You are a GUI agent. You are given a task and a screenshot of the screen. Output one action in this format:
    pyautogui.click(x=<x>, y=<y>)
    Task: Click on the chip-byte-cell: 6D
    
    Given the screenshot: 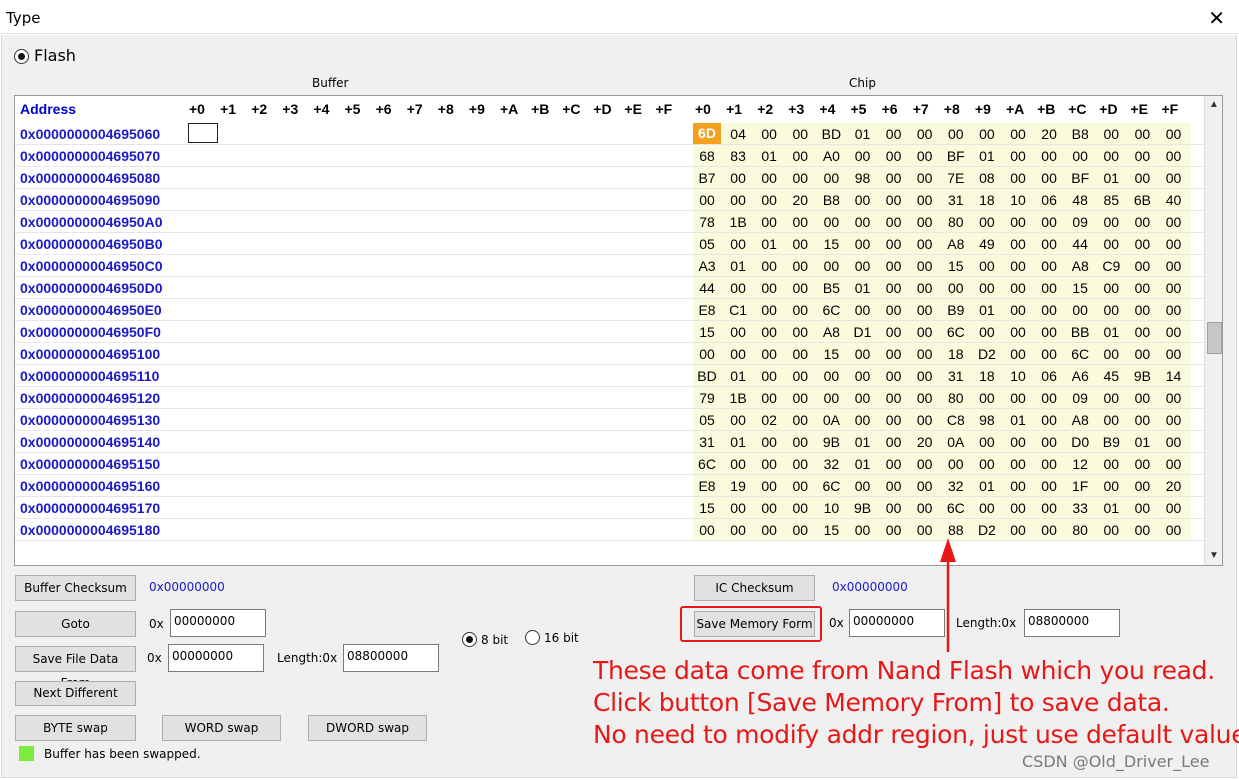 What is the action you would take?
    pyautogui.click(x=707, y=133)
    